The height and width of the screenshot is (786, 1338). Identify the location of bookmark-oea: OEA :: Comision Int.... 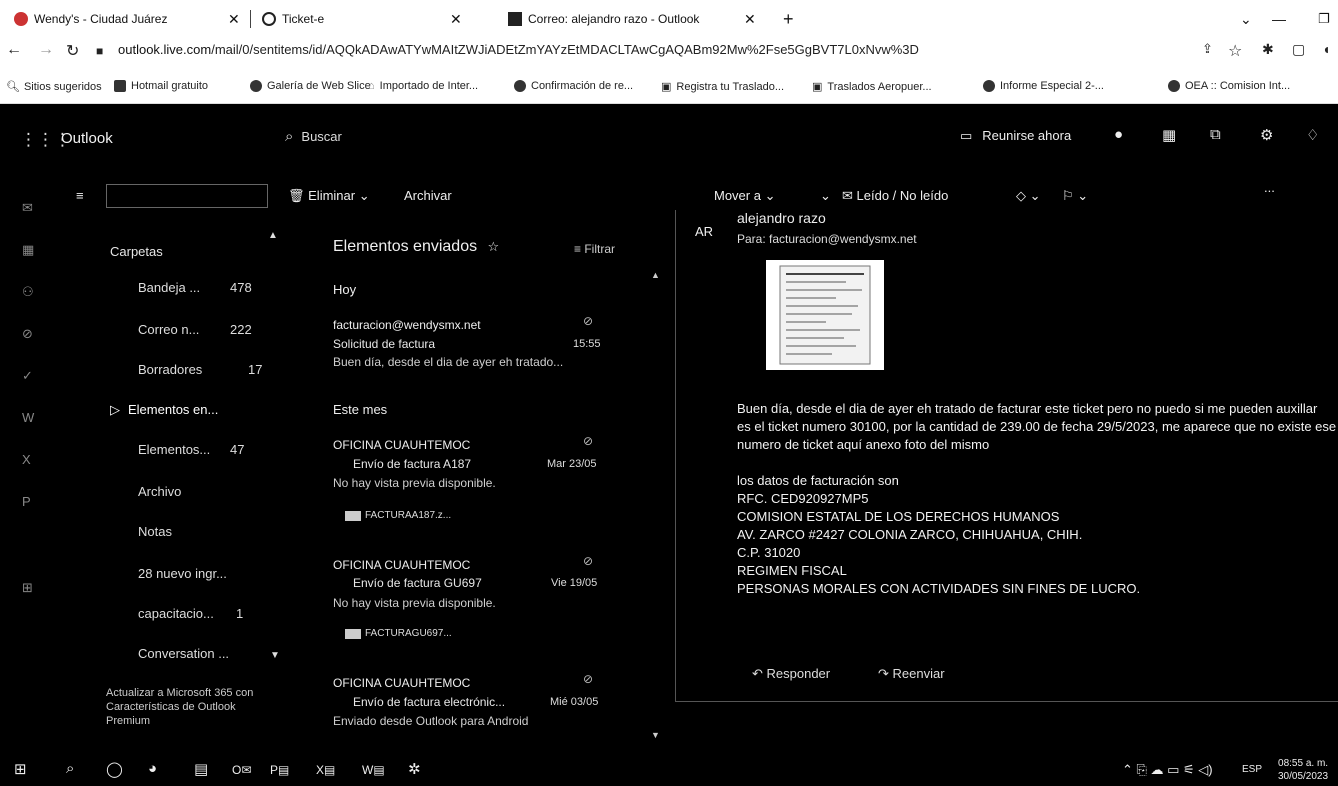
(1229, 86).